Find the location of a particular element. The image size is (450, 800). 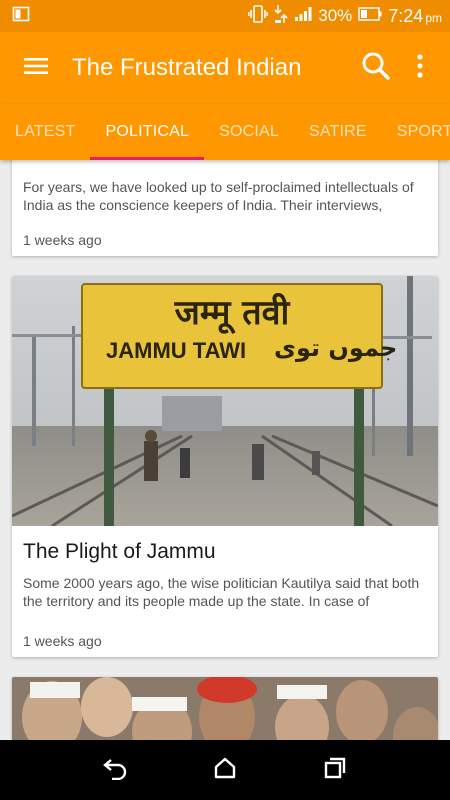

more-options-button is located at coordinates (420, 68).